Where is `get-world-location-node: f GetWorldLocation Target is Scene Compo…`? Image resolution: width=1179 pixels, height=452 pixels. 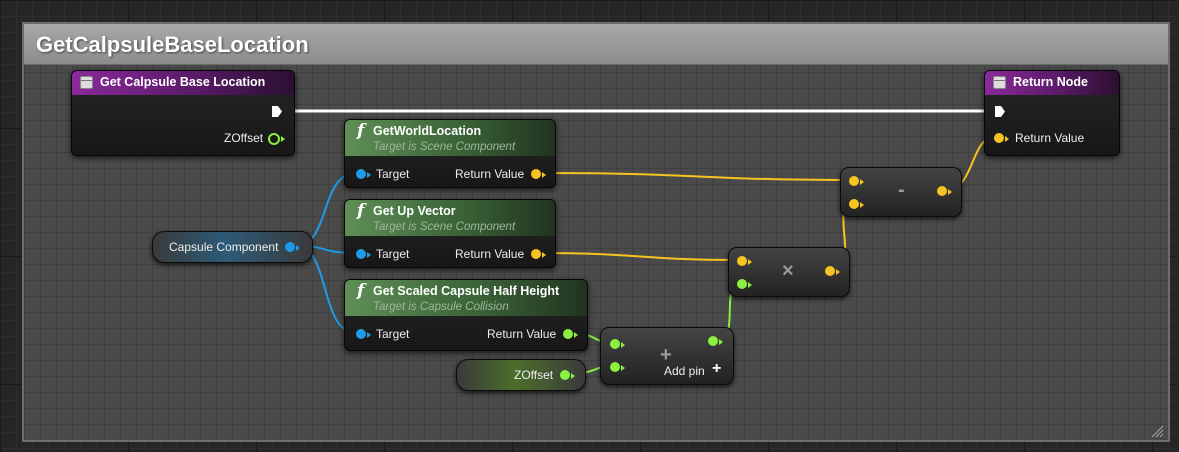 get-world-location-node: f GetWorldLocation Target is Scene Compo… is located at coordinates (450, 153).